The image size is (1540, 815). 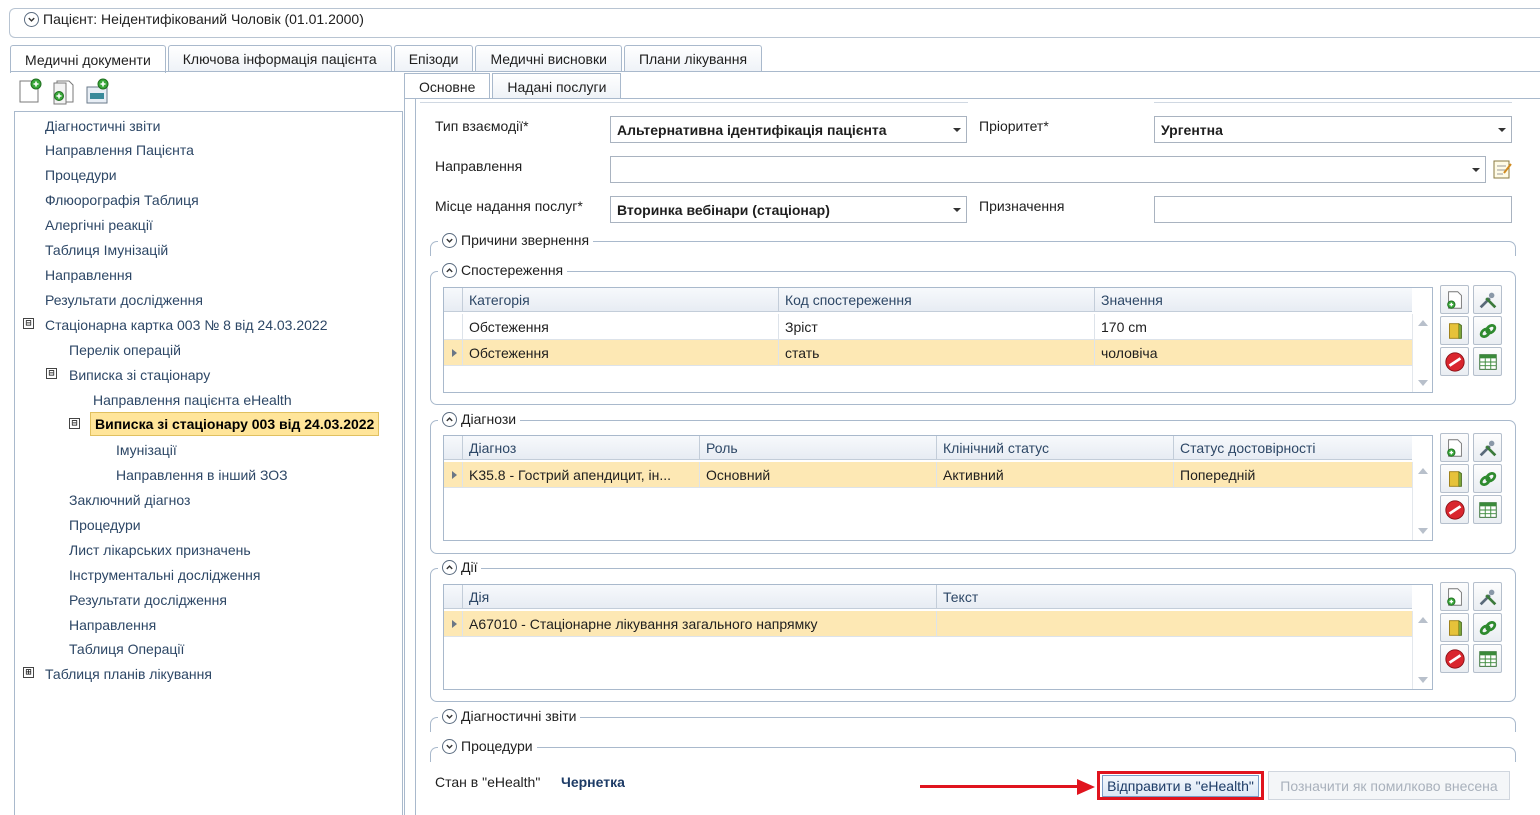 What do you see at coordinates (279, 58) in the screenshot?
I see `tab-key-info: Ключова інформація пацієнта` at bounding box center [279, 58].